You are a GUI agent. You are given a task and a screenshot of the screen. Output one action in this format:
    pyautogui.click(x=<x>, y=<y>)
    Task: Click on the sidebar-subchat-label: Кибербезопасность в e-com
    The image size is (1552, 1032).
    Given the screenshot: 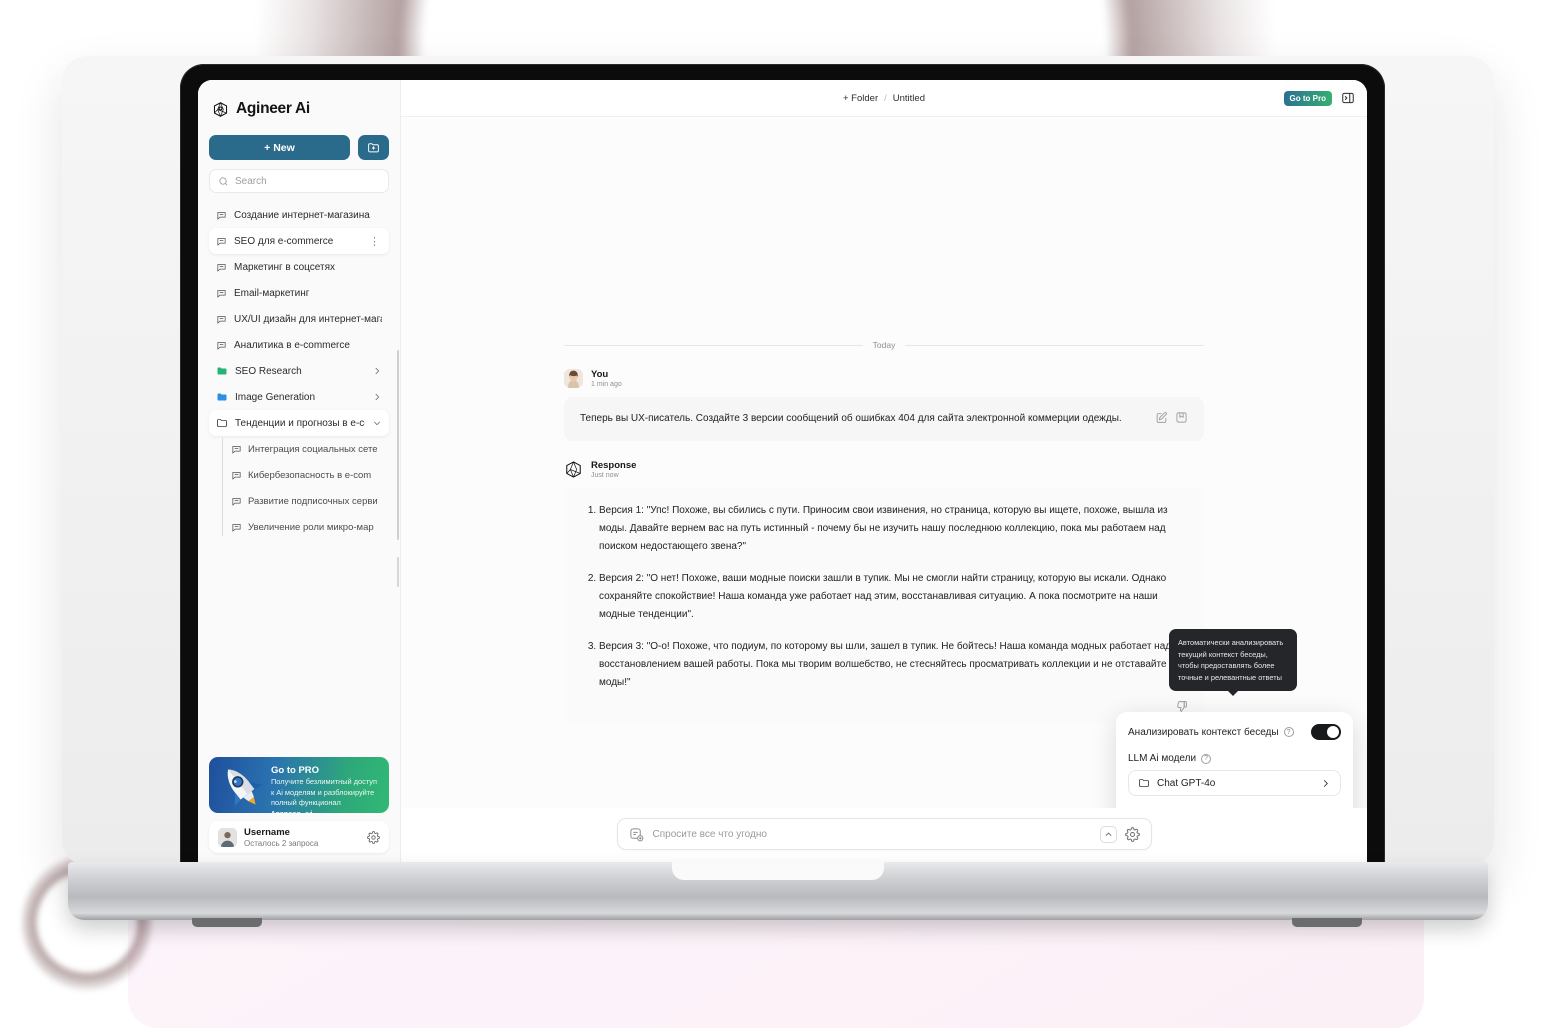 What is the action you would take?
    pyautogui.click(x=310, y=475)
    